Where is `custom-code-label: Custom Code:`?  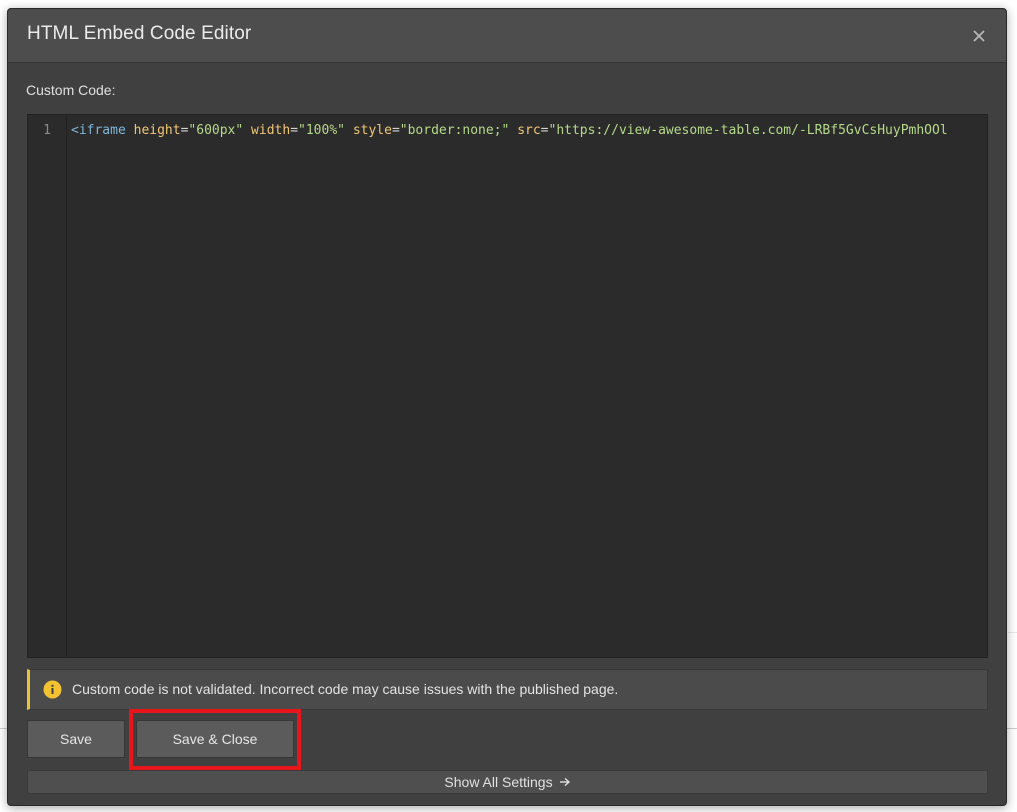
custom-code-label: Custom Code: is located at coordinates (71, 90).